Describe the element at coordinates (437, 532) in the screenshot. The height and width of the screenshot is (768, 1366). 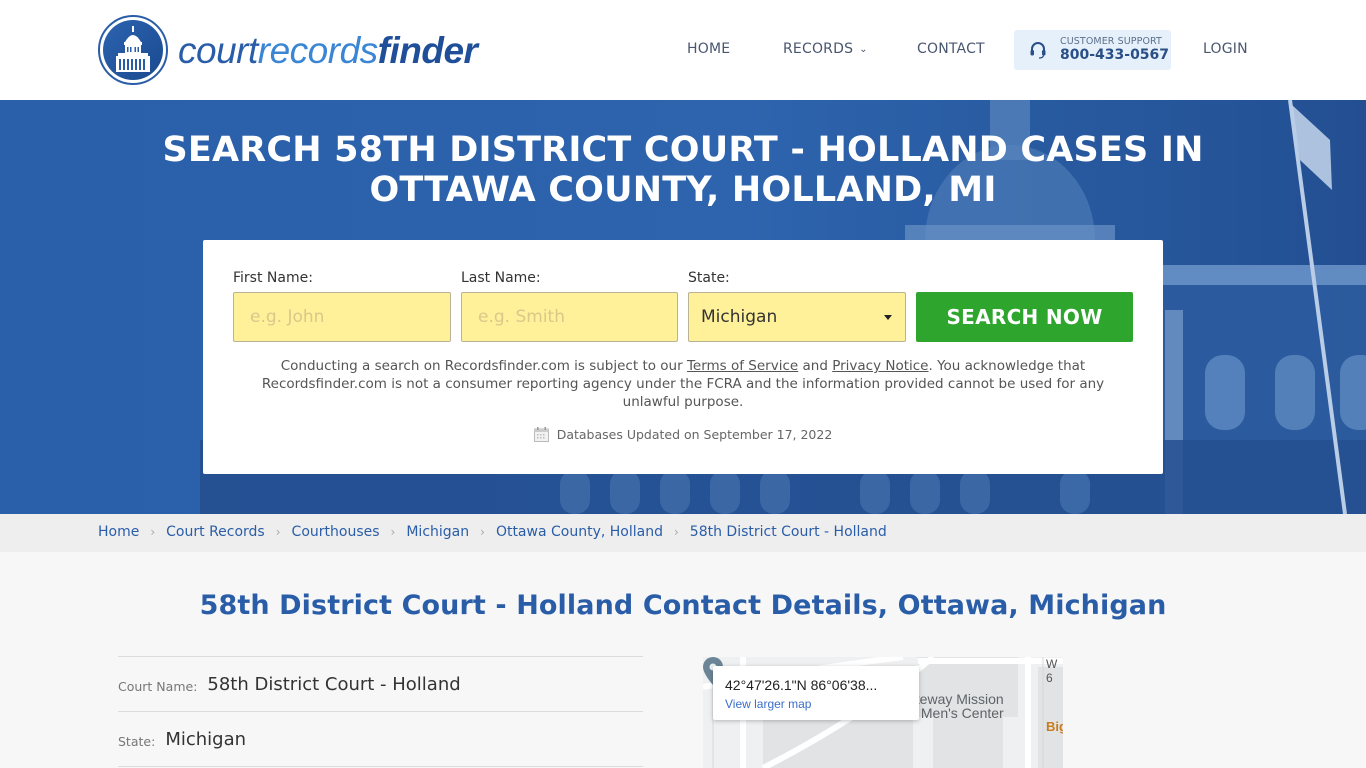
I see `breadcrumb-michigan: Michigan` at that location.